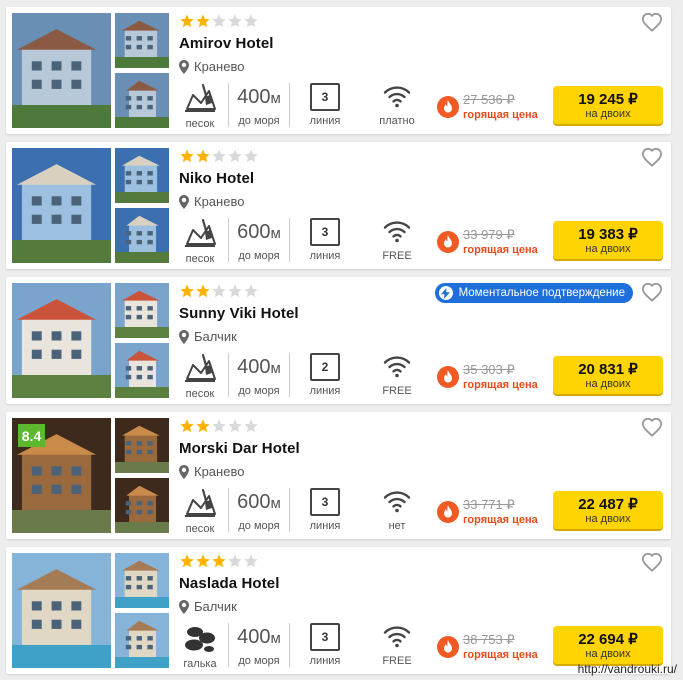 This screenshot has width=683, height=680. Describe the element at coordinates (325, 375) in the screenshot. I see `beach-line: 2 линия` at that location.